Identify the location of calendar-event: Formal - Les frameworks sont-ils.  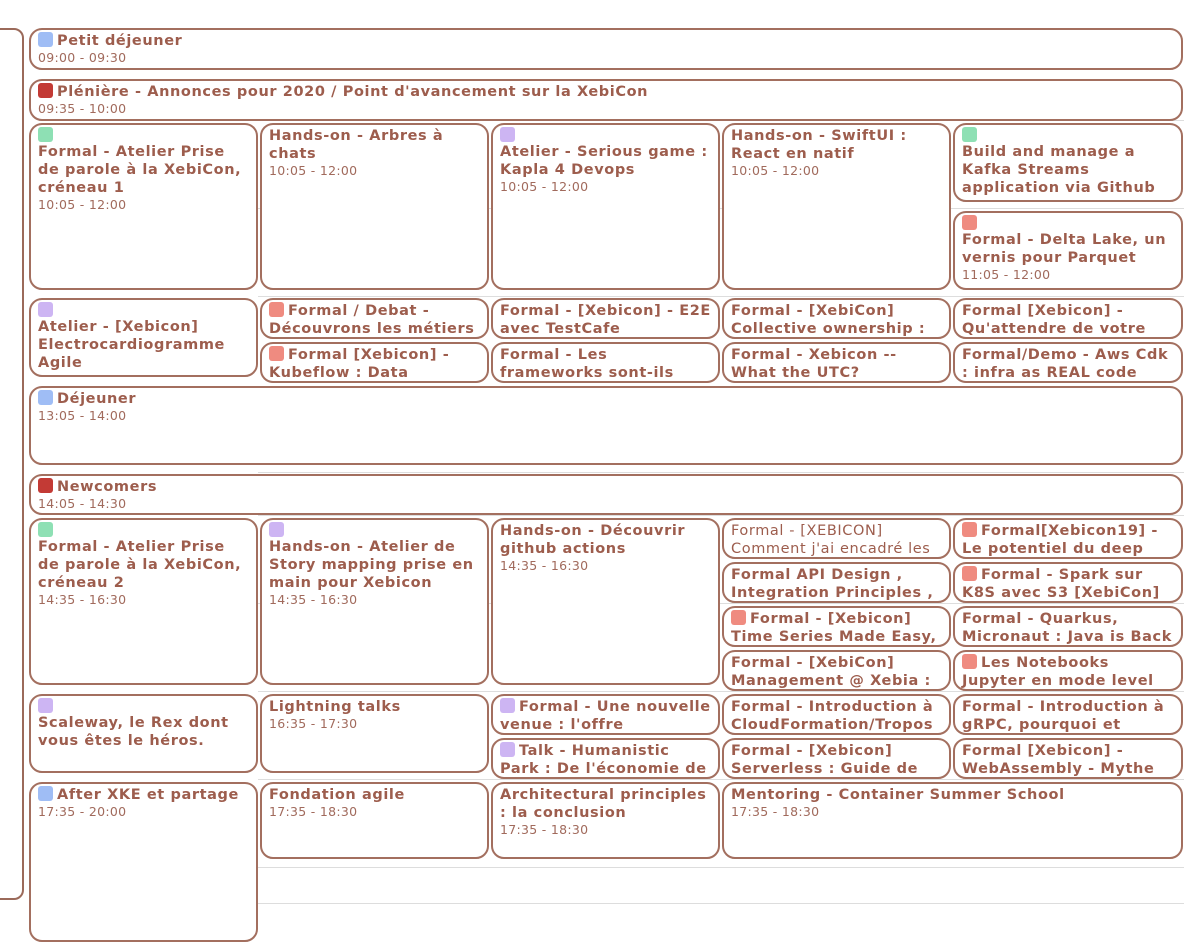
(605, 362).